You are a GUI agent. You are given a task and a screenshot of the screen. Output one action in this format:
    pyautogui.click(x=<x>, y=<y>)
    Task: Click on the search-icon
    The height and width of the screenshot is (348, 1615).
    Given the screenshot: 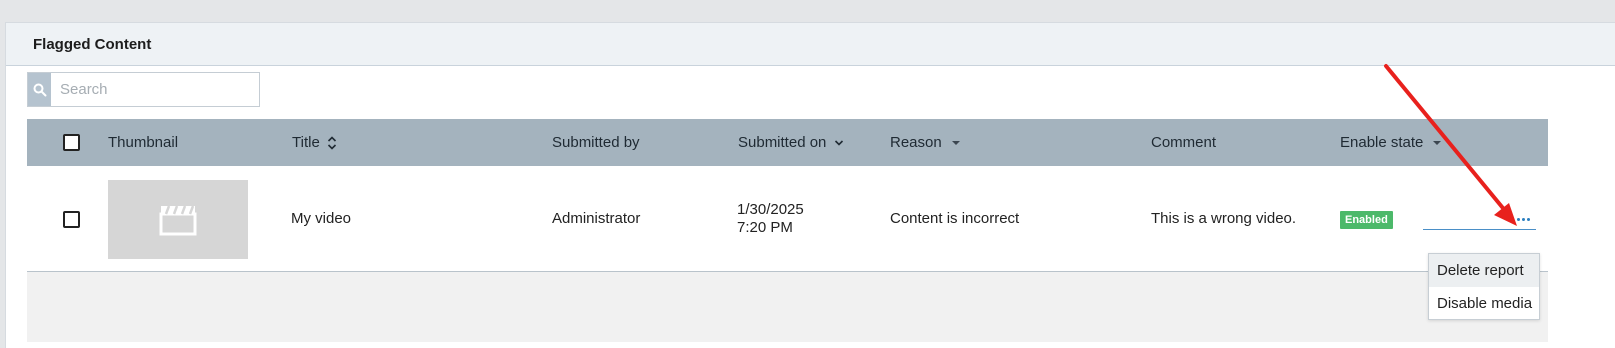 What is the action you would take?
    pyautogui.click(x=39, y=89)
    